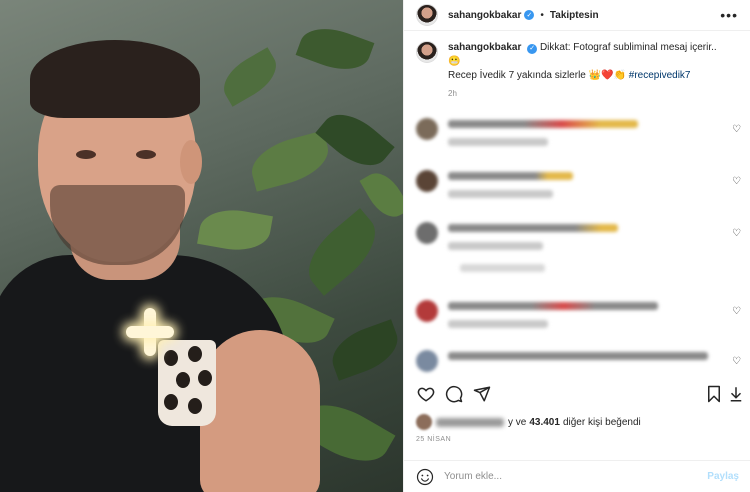  Describe the element at coordinates (425, 477) in the screenshot. I see `smiley-icon` at that location.